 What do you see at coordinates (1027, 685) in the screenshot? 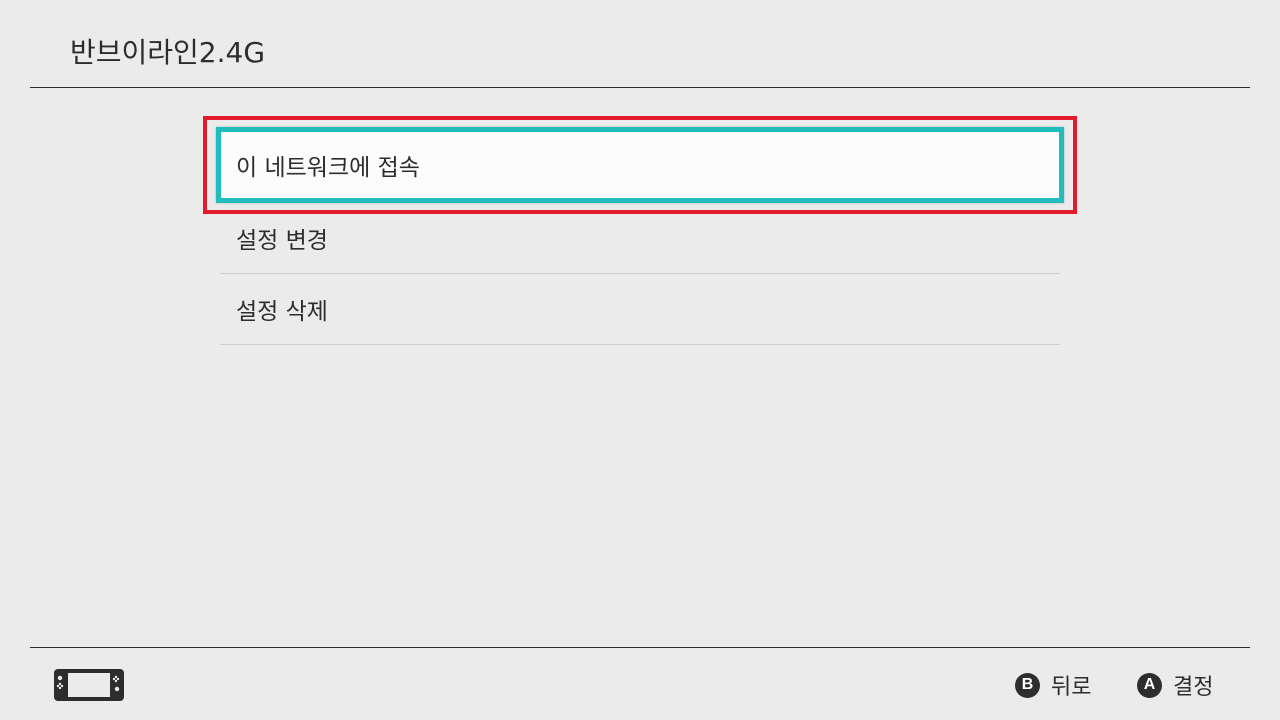
I see `b-button-icon: B` at bounding box center [1027, 685].